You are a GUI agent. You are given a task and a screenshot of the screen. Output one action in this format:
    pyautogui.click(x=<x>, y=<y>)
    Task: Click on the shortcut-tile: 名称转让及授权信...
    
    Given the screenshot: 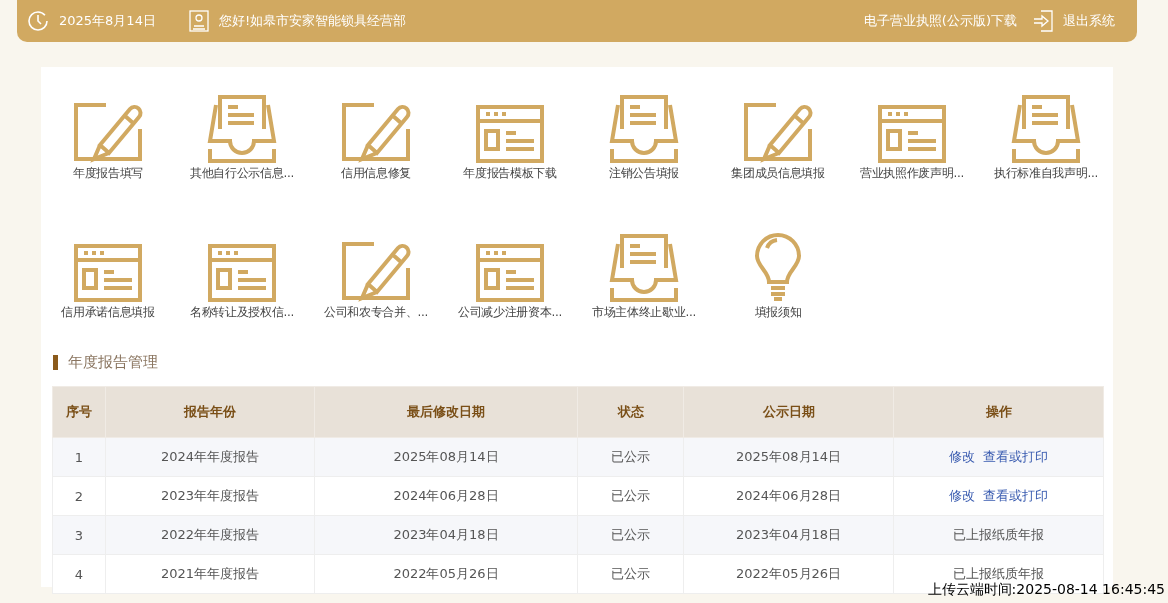 What is the action you would take?
    pyautogui.click(x=242, y=276)
    